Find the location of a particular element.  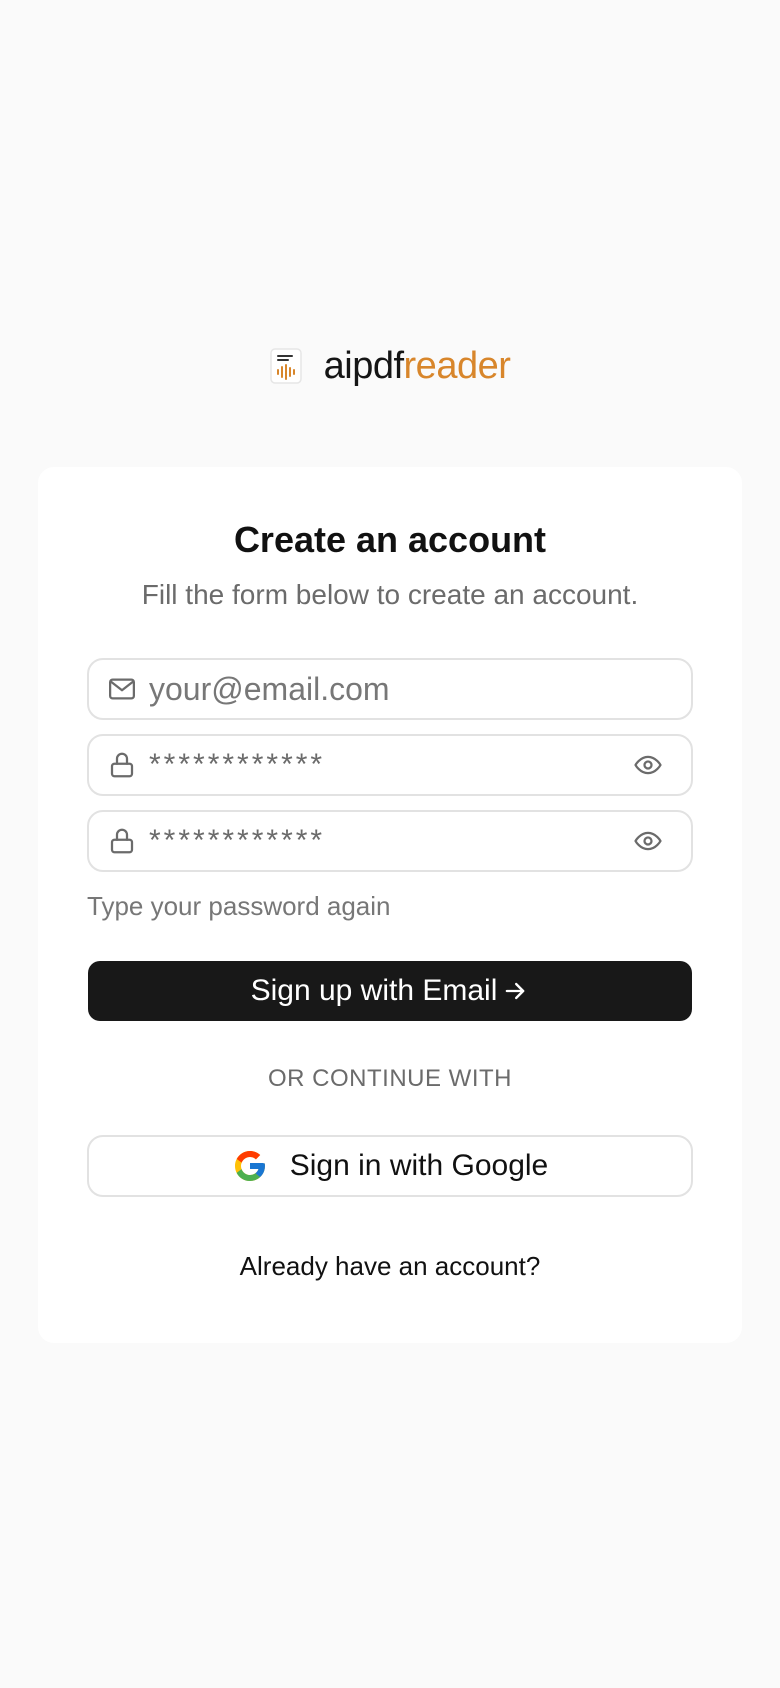

arrow-right-icon is located at coordinates (515, 991).